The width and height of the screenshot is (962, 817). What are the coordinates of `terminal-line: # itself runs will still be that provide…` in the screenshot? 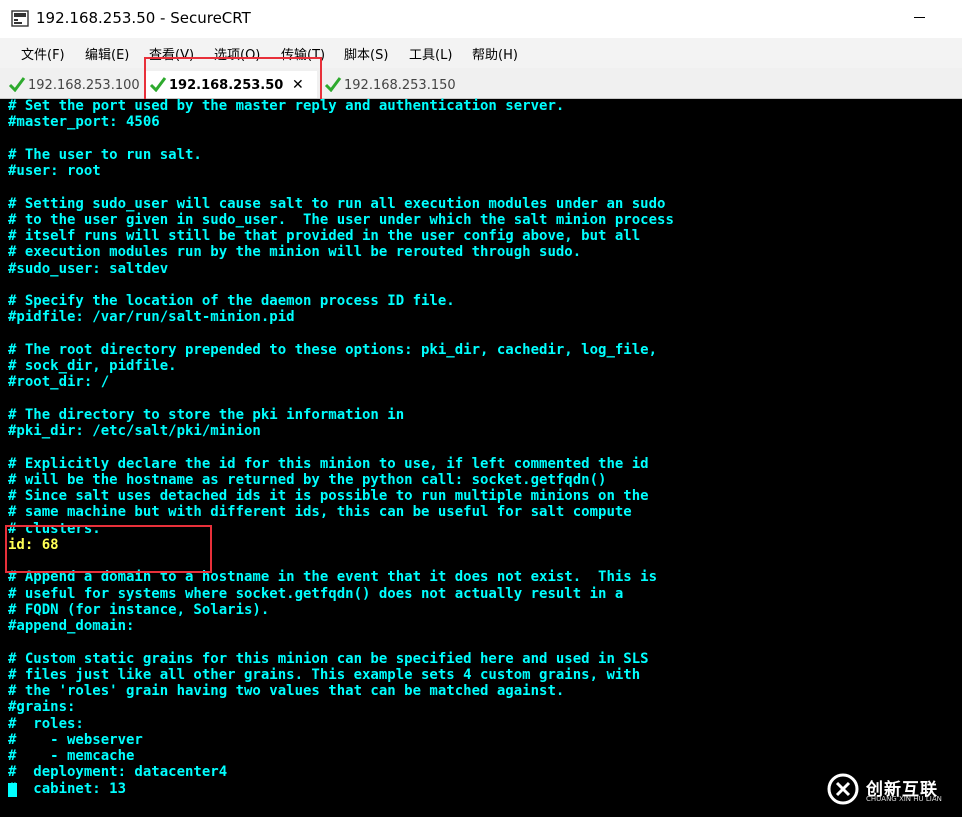 It's located at (324, 236).